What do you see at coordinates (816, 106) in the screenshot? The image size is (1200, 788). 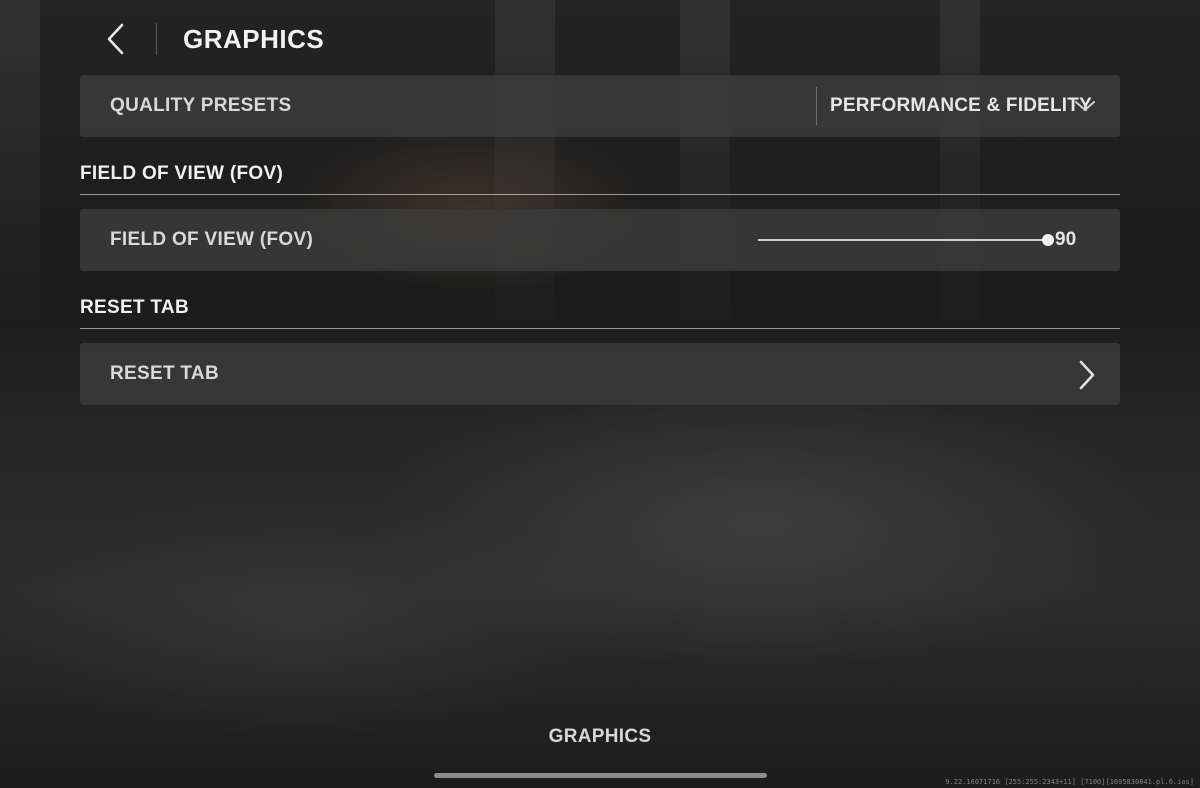 I see `preset-divider` at bounding box center [816, 106].